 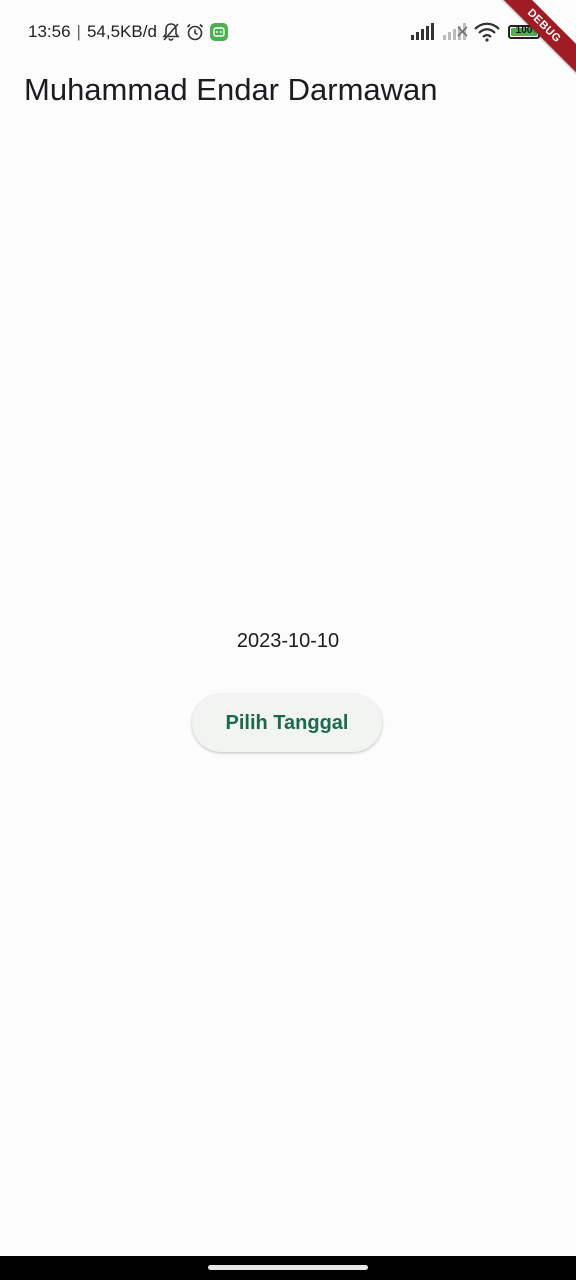 I want to click on page-title: Muhammad Endar Darmawan, so click(x=231, y=89).